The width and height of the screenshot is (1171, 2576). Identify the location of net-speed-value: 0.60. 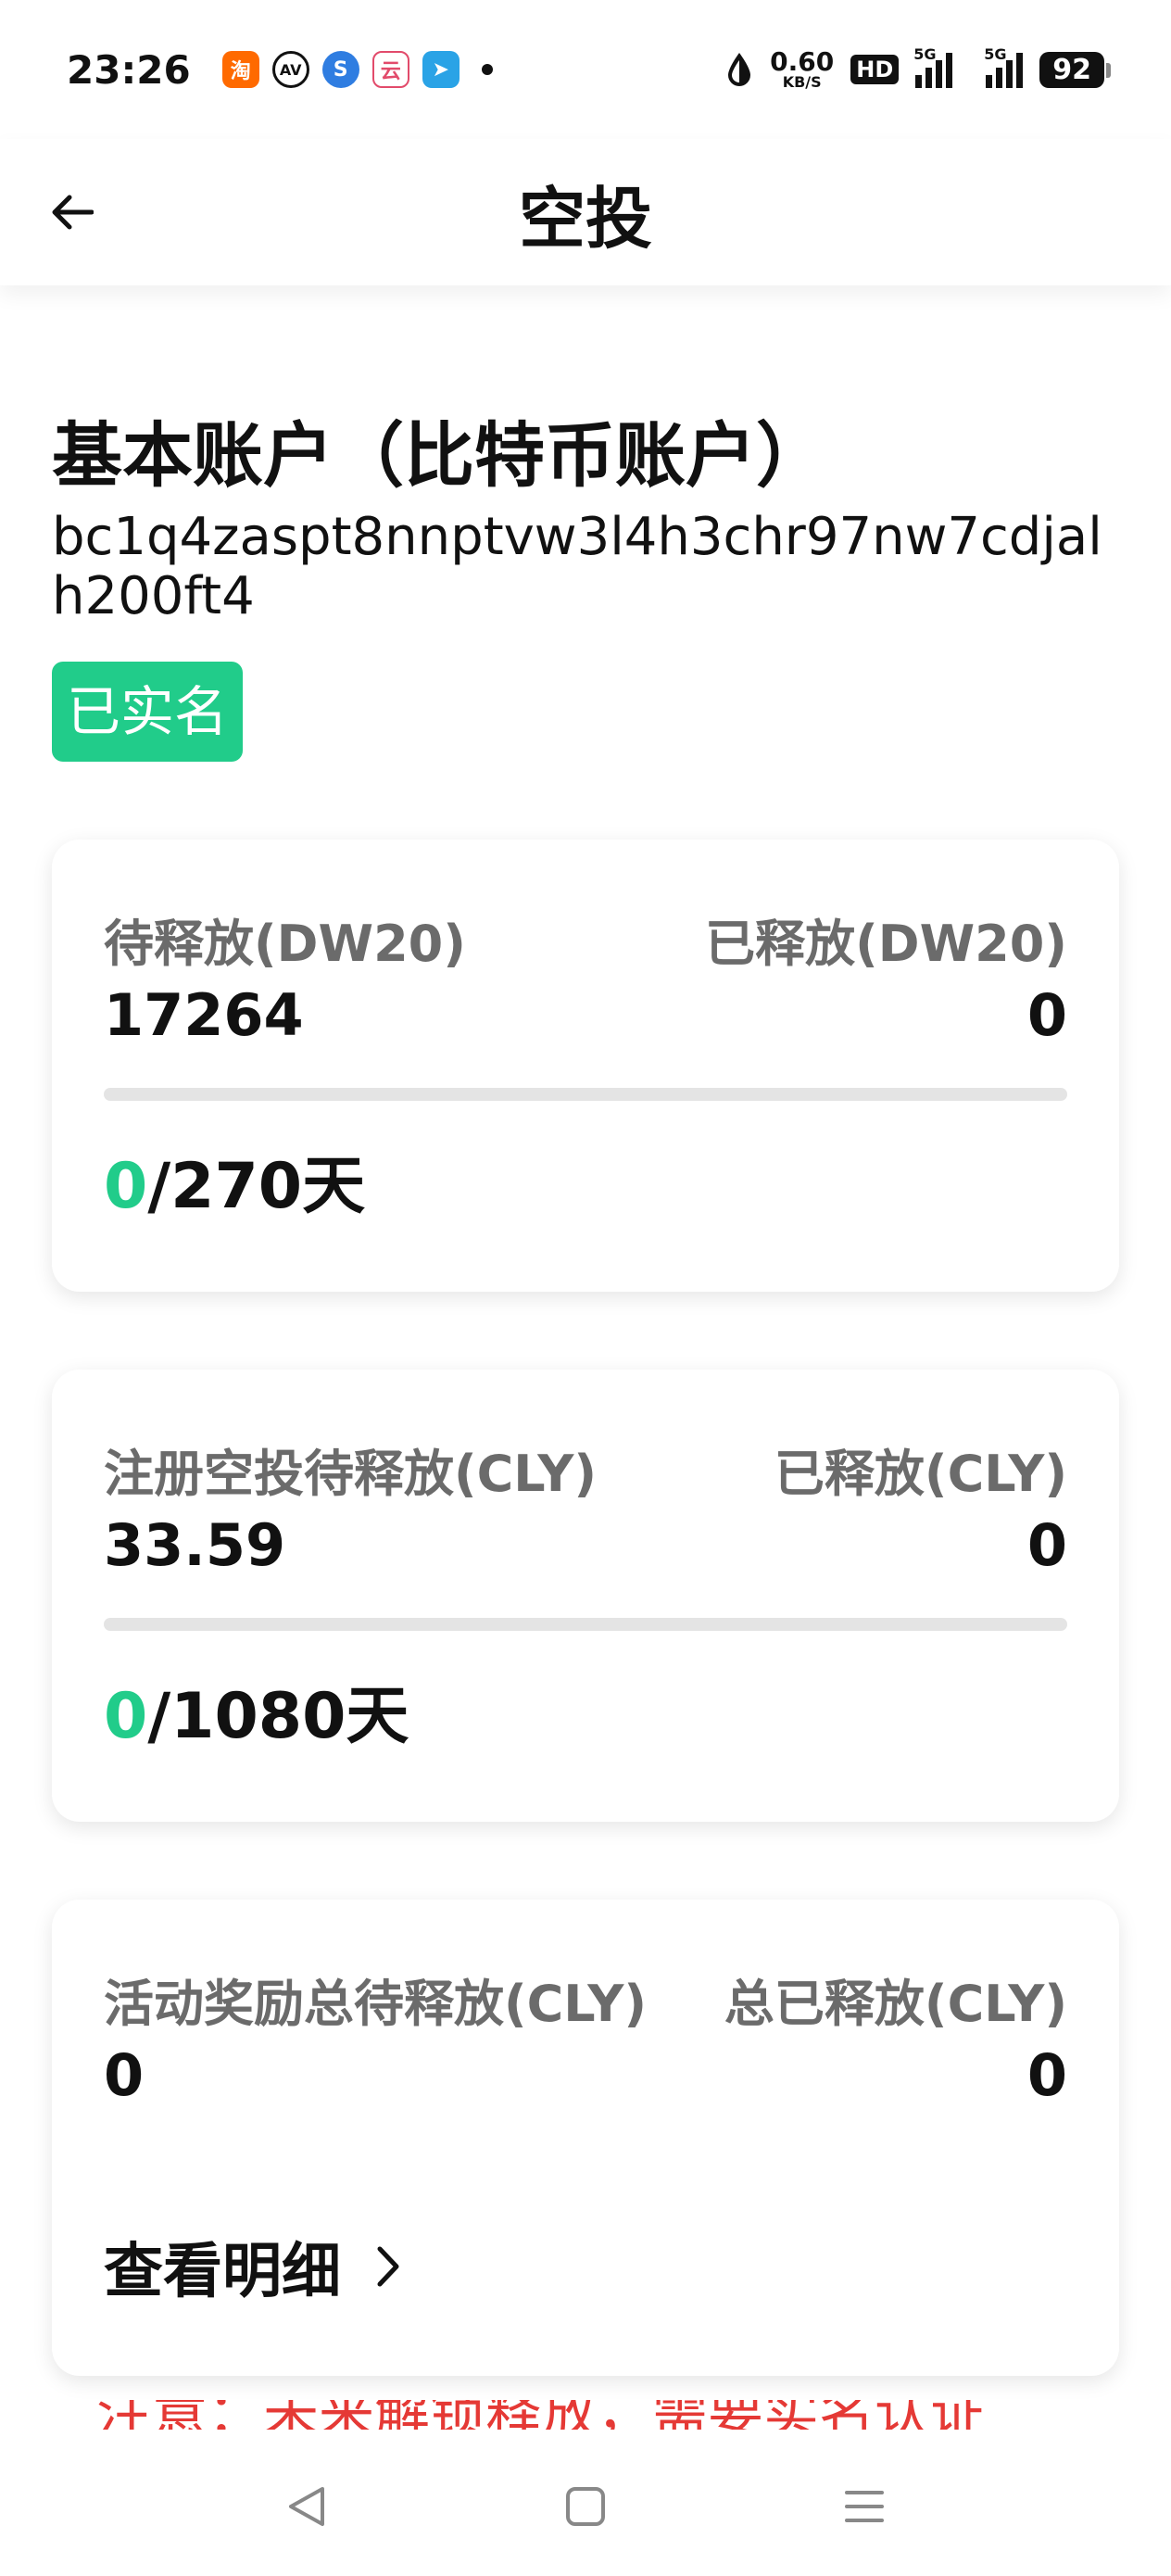
(803, 61).